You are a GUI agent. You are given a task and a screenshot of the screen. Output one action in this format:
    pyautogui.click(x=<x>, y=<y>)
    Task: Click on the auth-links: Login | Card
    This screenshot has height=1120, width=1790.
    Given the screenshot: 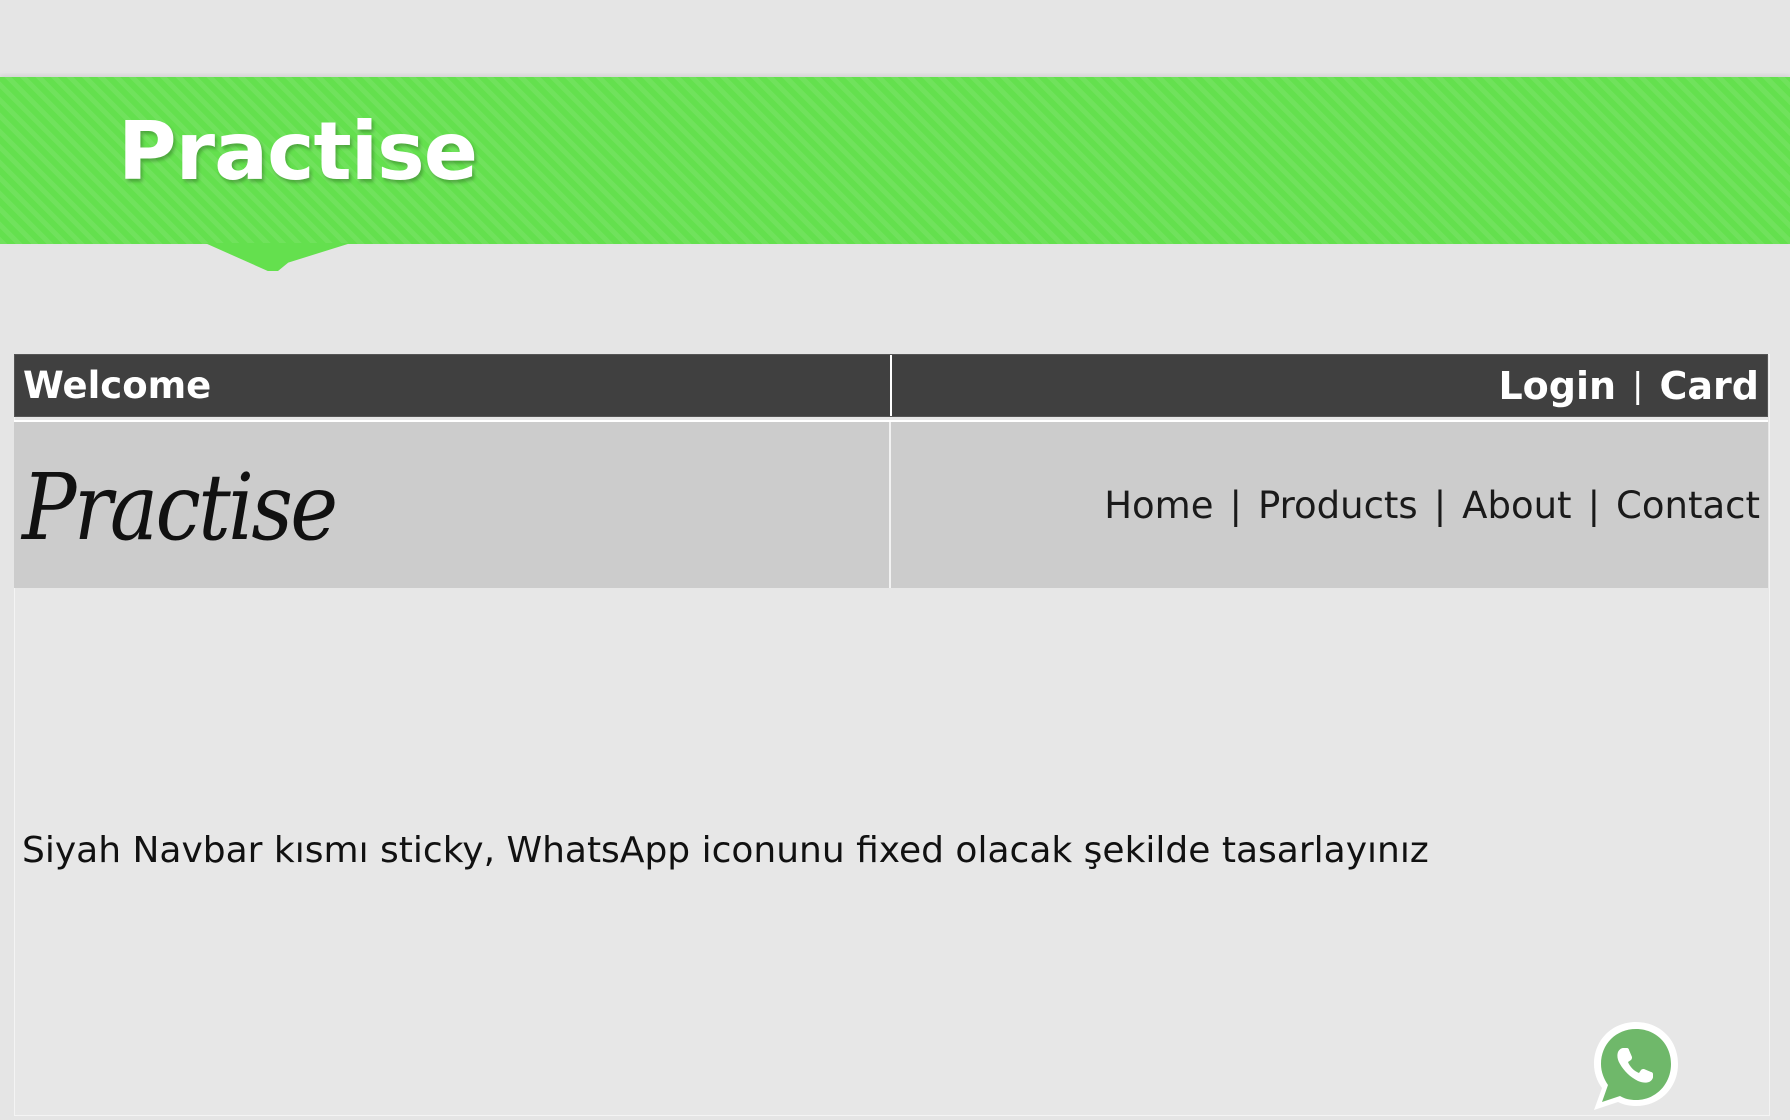 What is the action you would take?
    pyautogui.click(x=1628, y=386)
    